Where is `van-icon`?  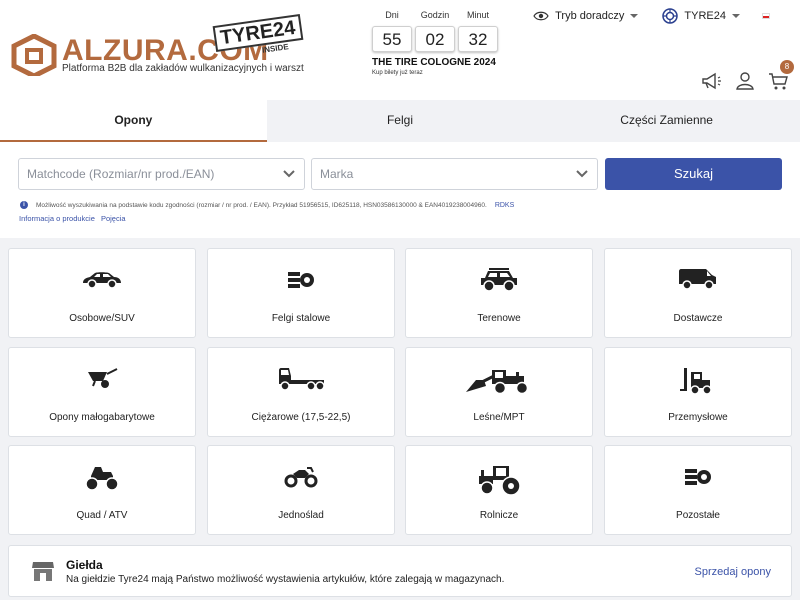
van-icon is located at coordinates (697, 279).